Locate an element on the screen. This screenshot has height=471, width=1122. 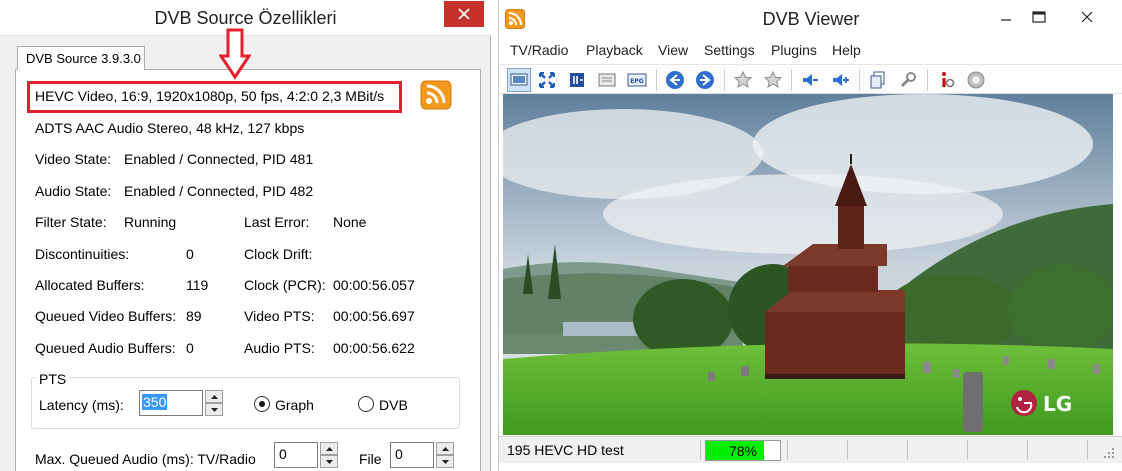
title-bar: DVB Viewer is located at coordinates (810, 19).